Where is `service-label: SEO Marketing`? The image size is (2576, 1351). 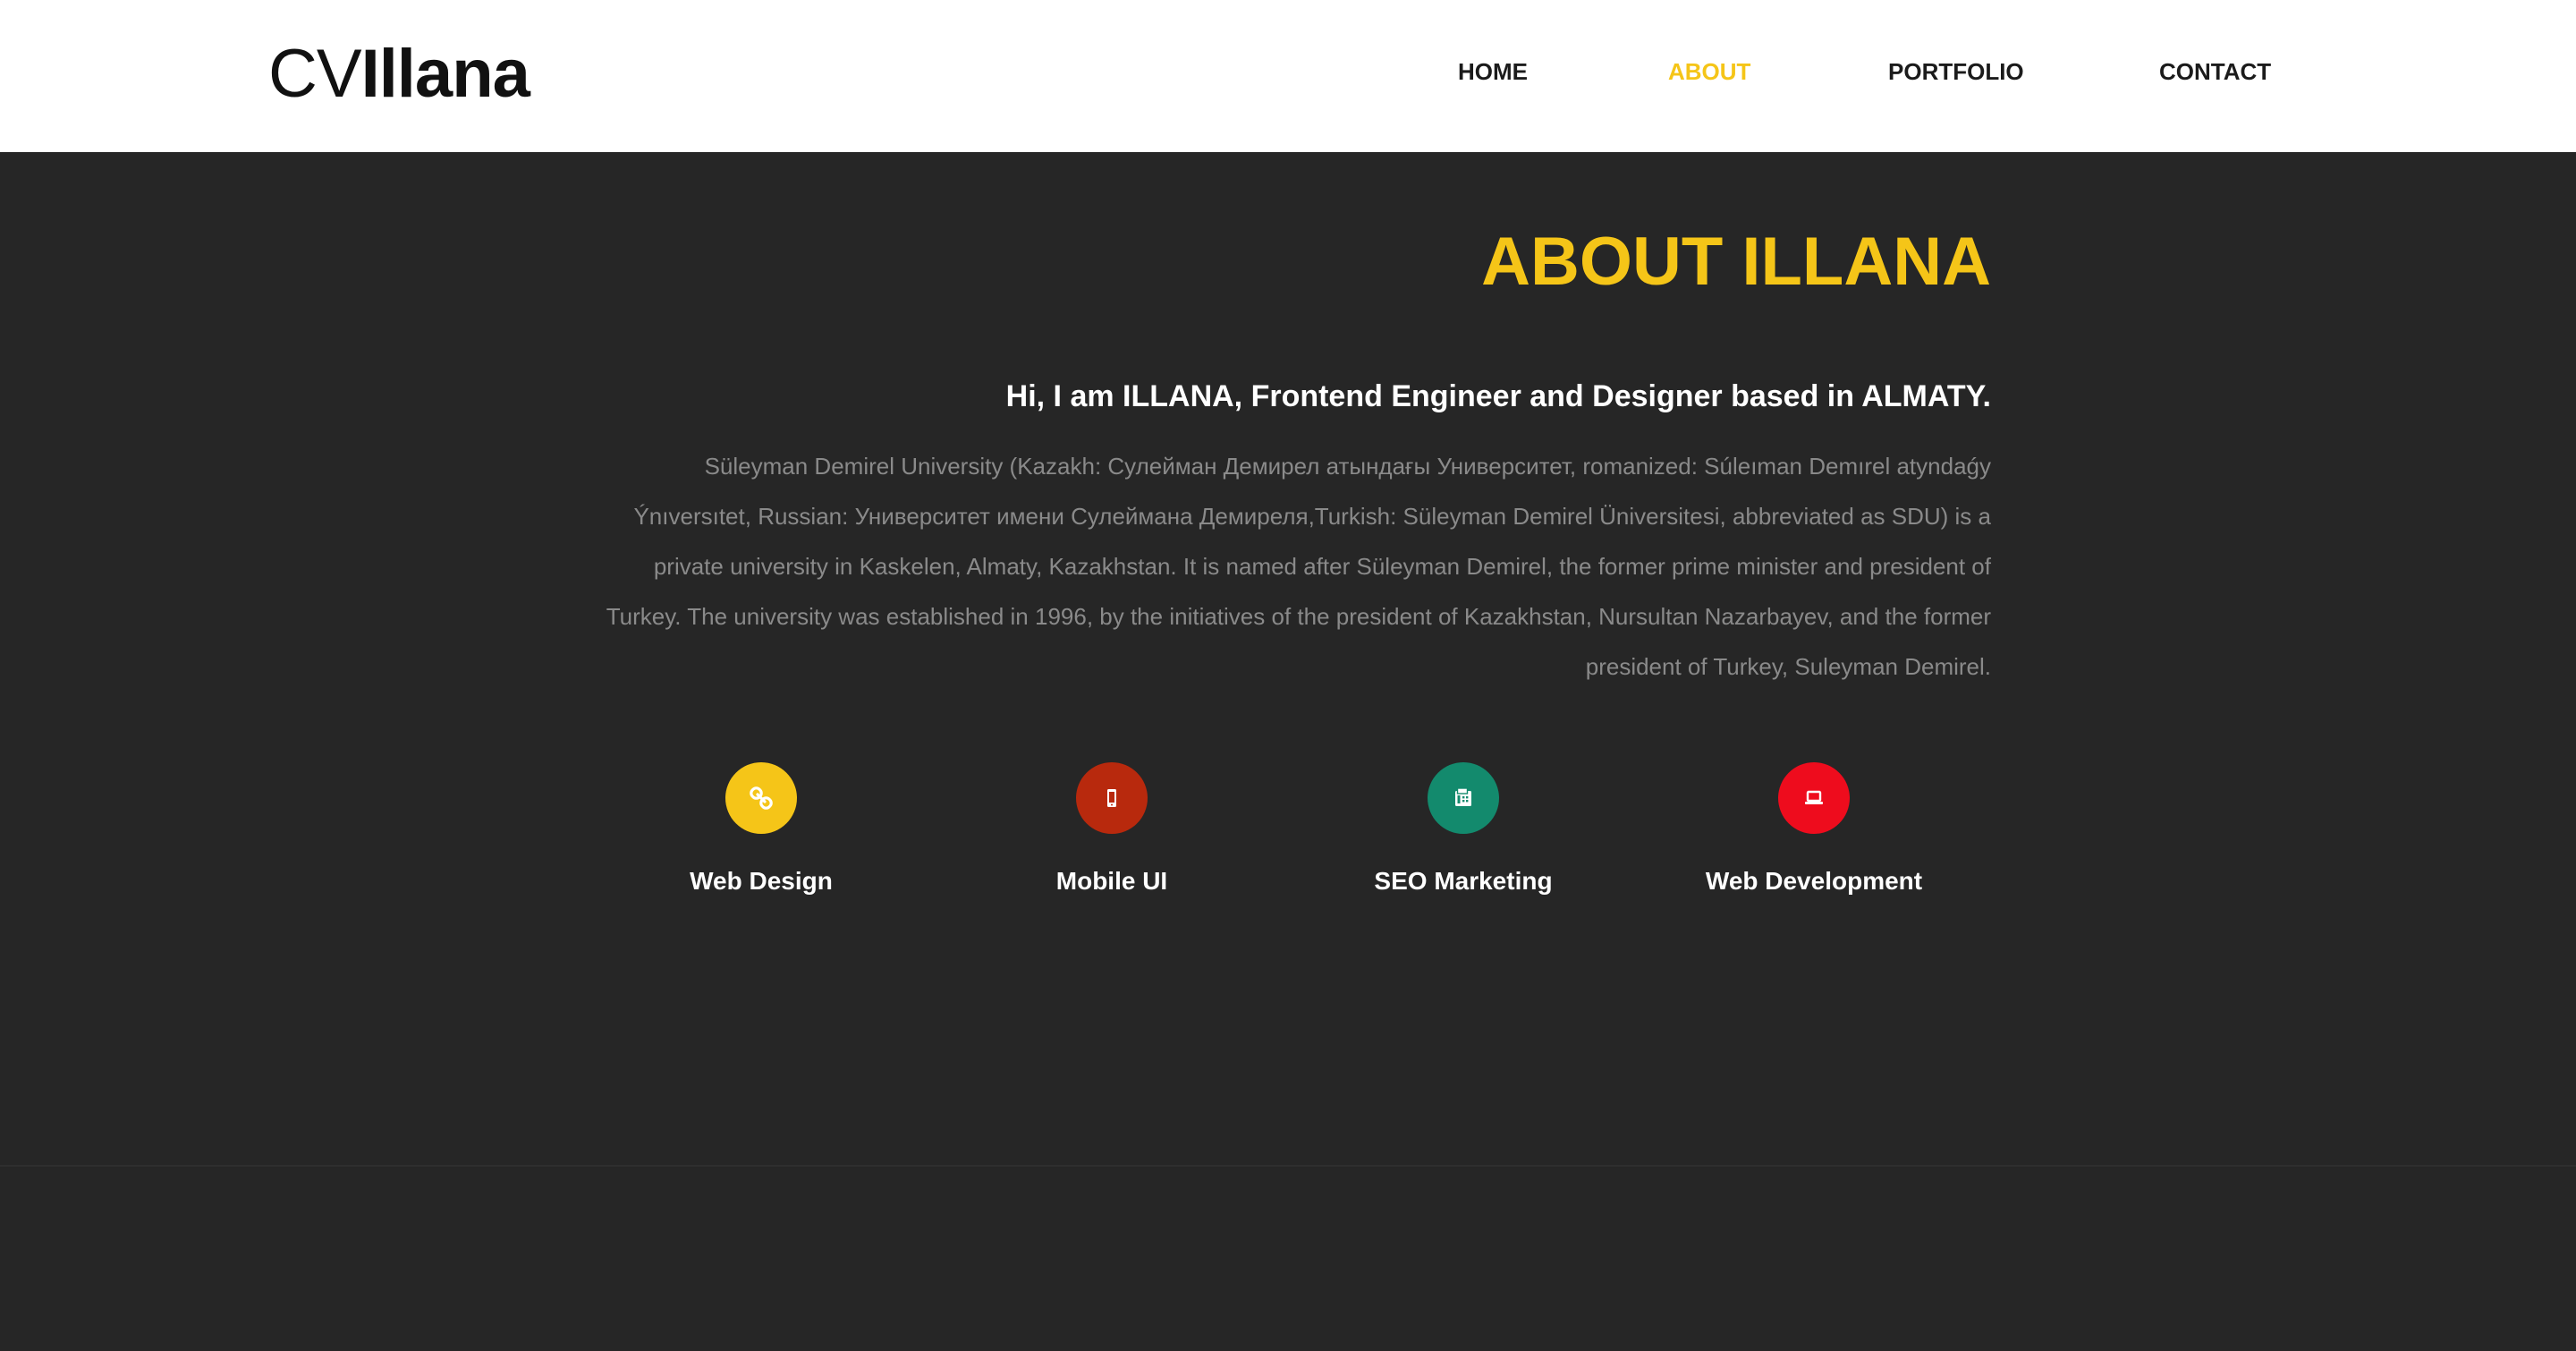 service-label: SEO Marketing is located at coordinates (1463, 881).